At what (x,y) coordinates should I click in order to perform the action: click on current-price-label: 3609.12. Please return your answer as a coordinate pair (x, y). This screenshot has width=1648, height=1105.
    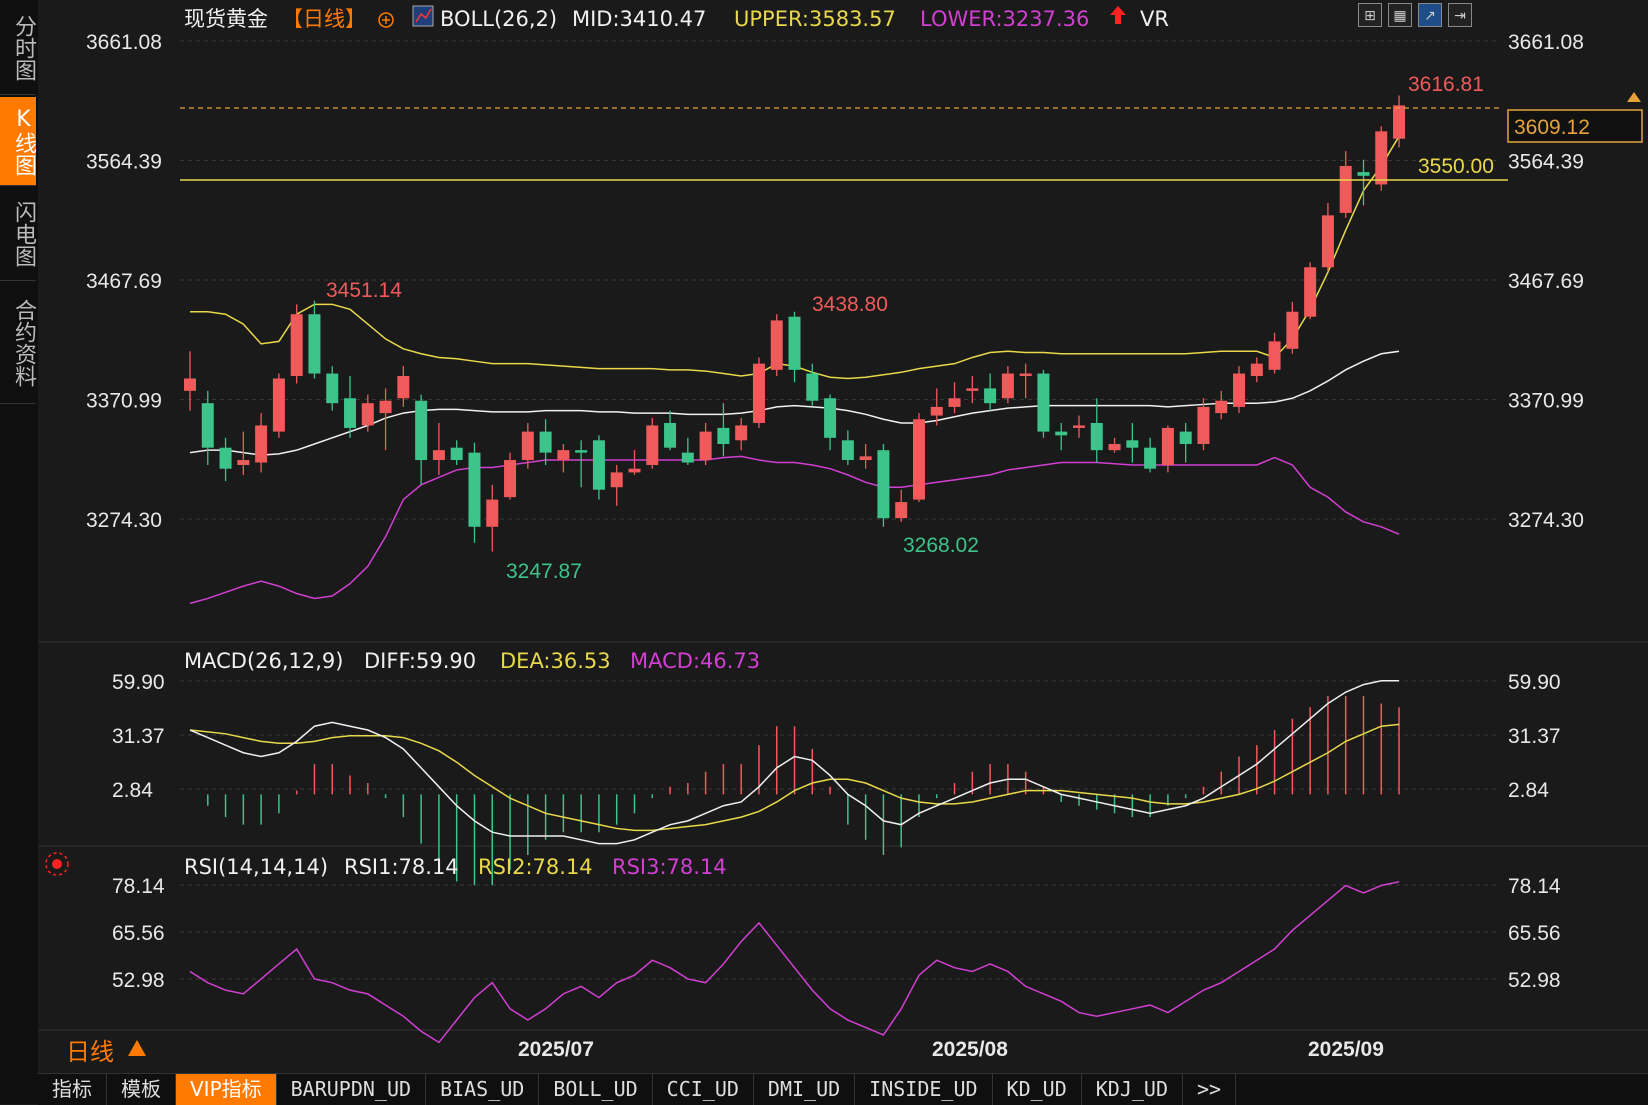
    Looking at the image, I should click on (1552, 127).